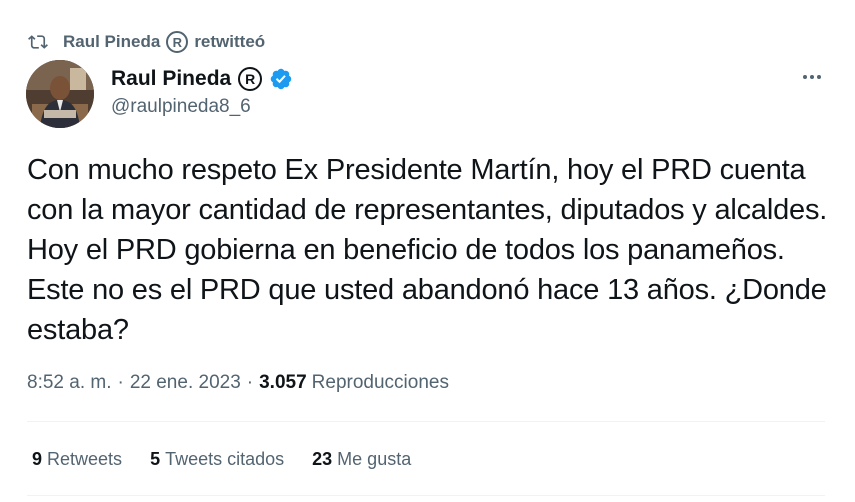  Describe the element at coordinates (283, 382) in the screenshot. I see `views-count: 3.057` at that location.